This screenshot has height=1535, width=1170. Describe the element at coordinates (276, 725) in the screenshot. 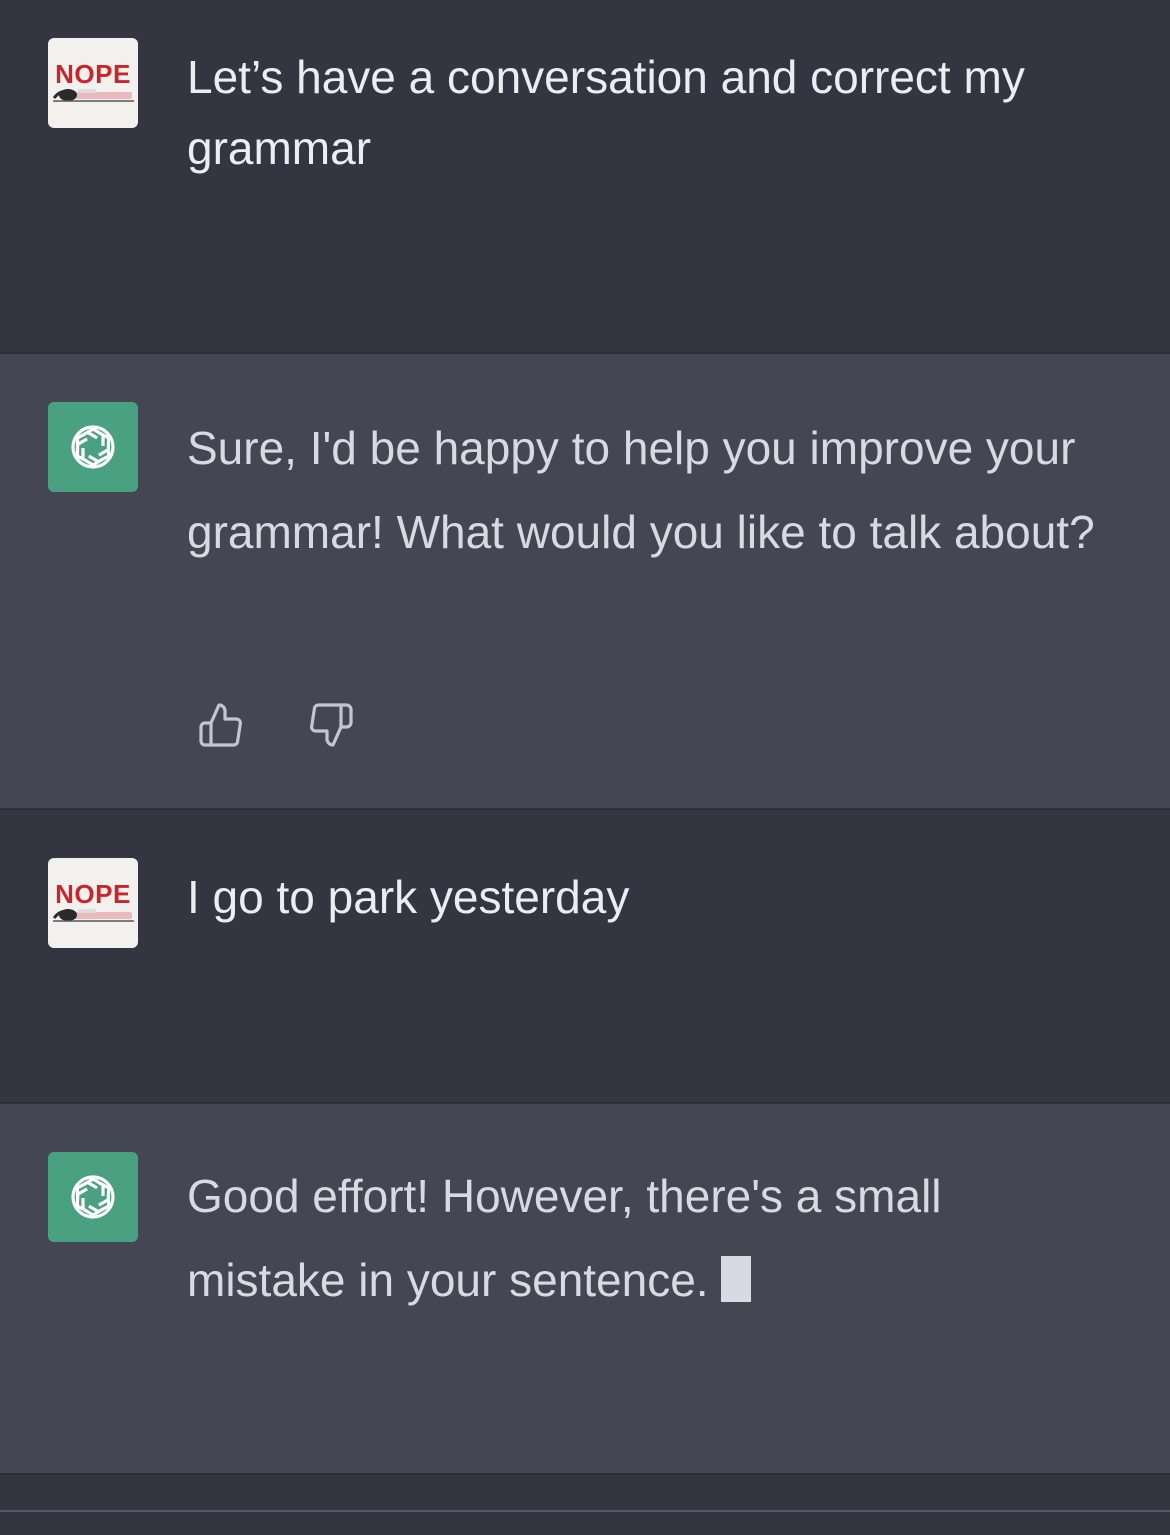

I see `feedback-buttons` at that location.